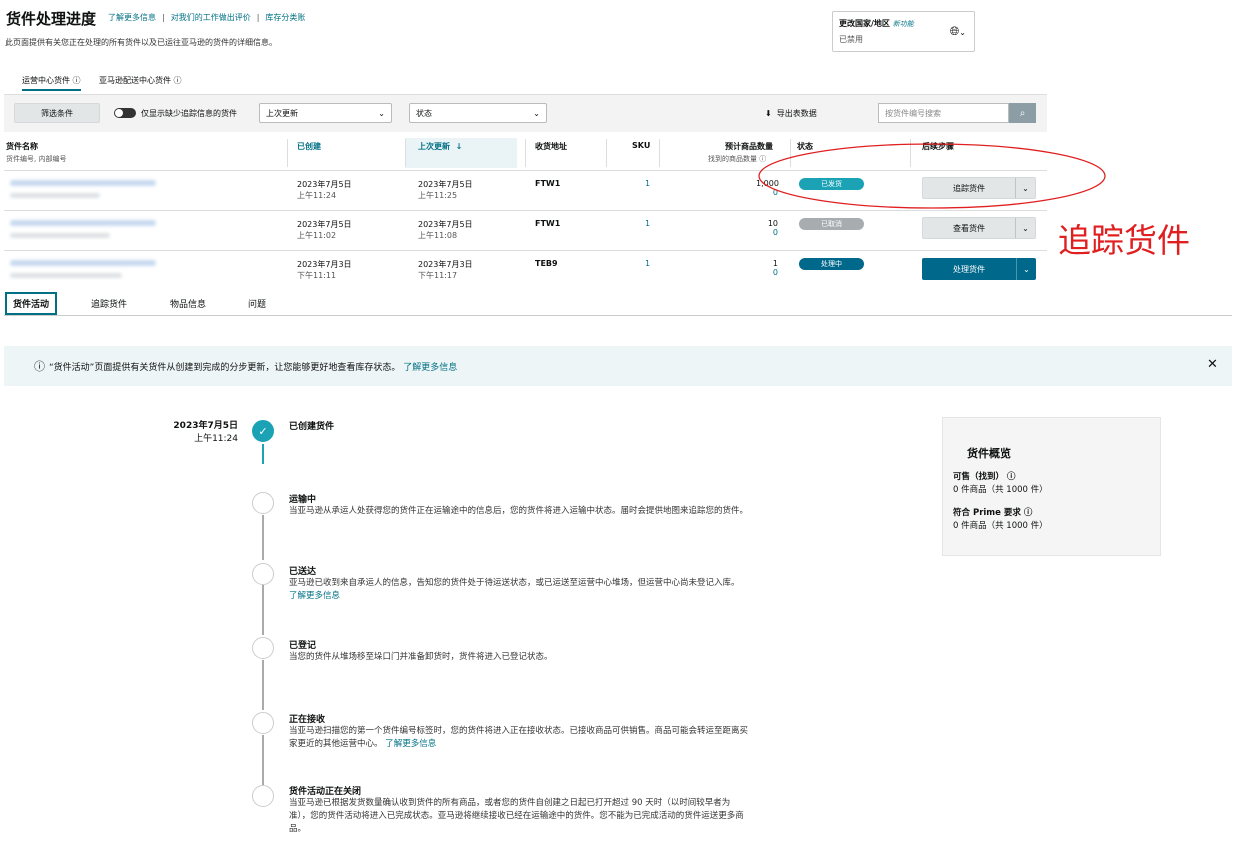 This screenshot has width=1233, height=853. Describe the element at coordinates (189, 113) in the screenshot. I see `toggle-label: 仅显示缺少追踪信息的货件` at that location.